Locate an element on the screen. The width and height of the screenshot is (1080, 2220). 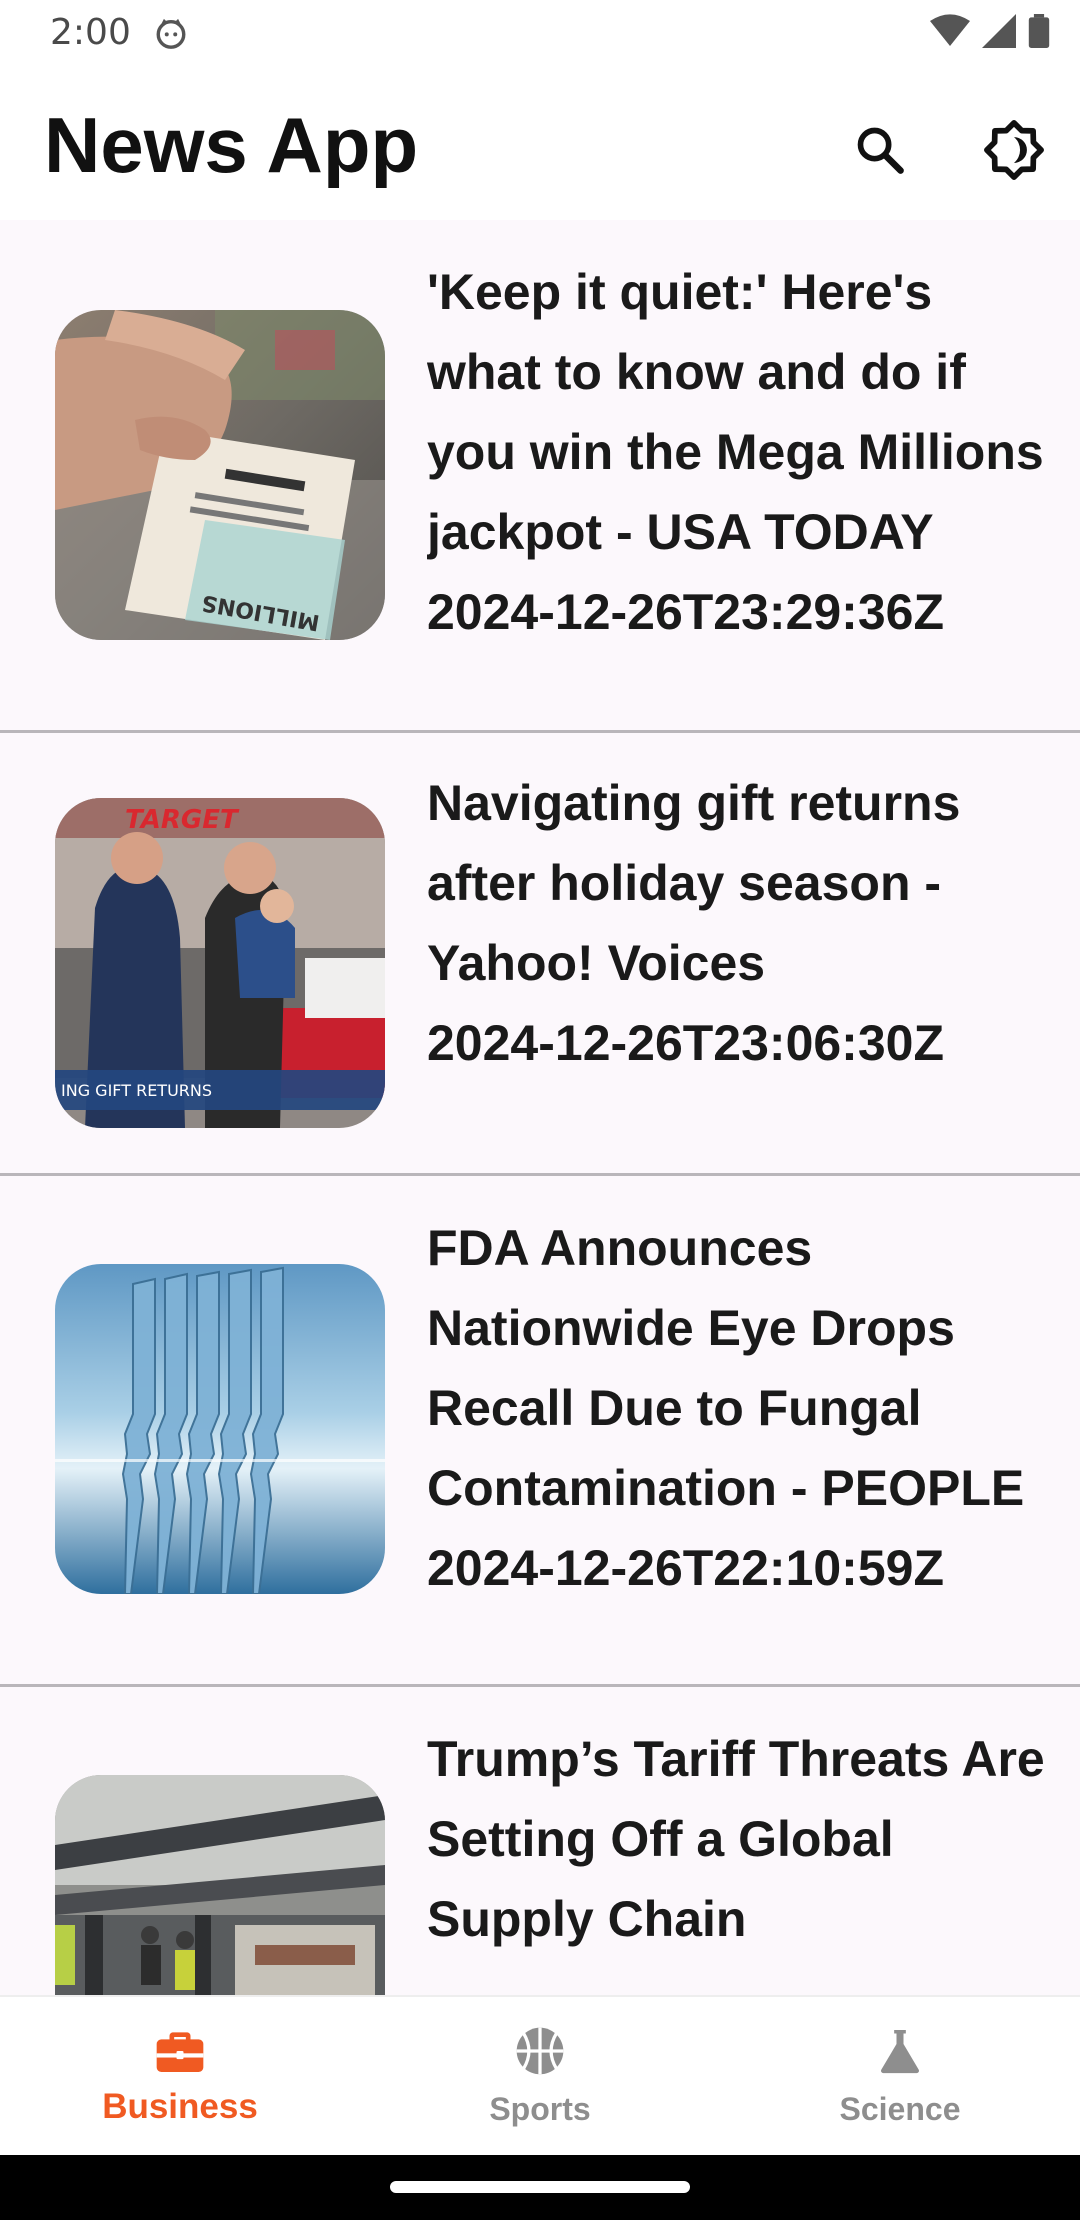
eye-drop-vials-photo is located at coordinates (220, 1429).